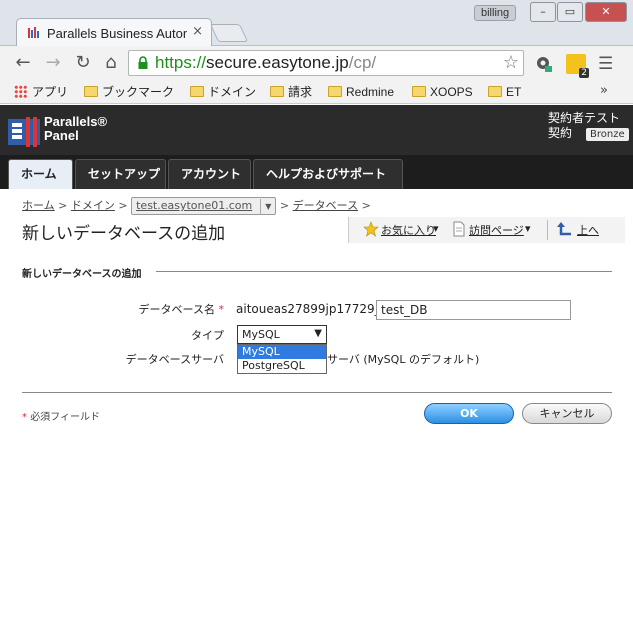 The width and height of the screenshot is (633, 635). What do you see at coordinates (577, 66) in the screenshot?
I see `extension-notes-icon: 2` at bounding box center [577, 66].